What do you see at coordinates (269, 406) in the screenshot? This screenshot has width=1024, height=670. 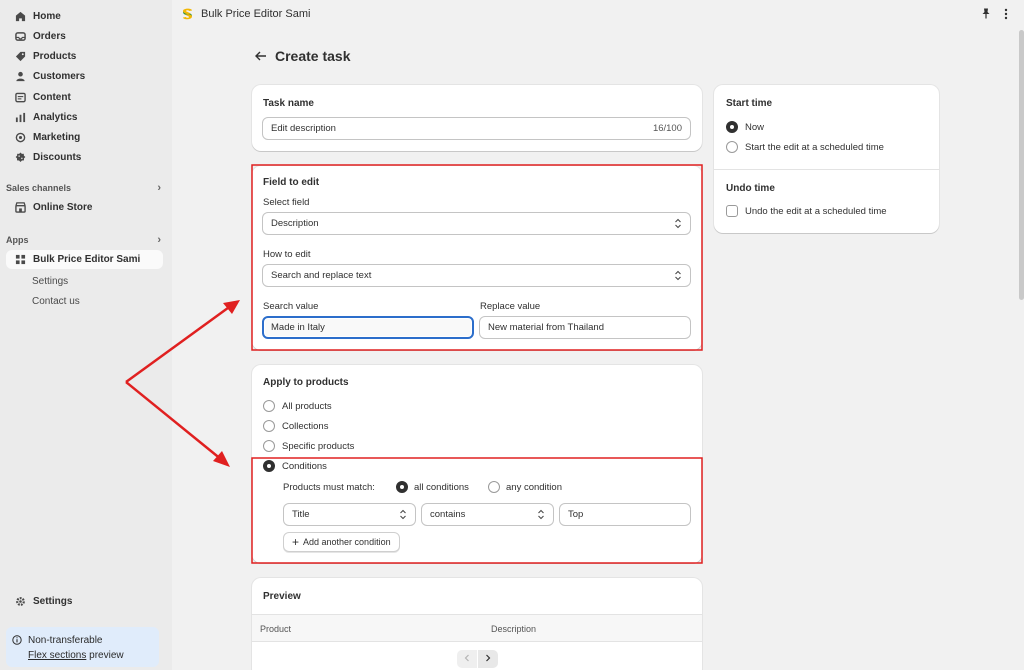 I see `radio-all-products` at bounding box center [269, 406].